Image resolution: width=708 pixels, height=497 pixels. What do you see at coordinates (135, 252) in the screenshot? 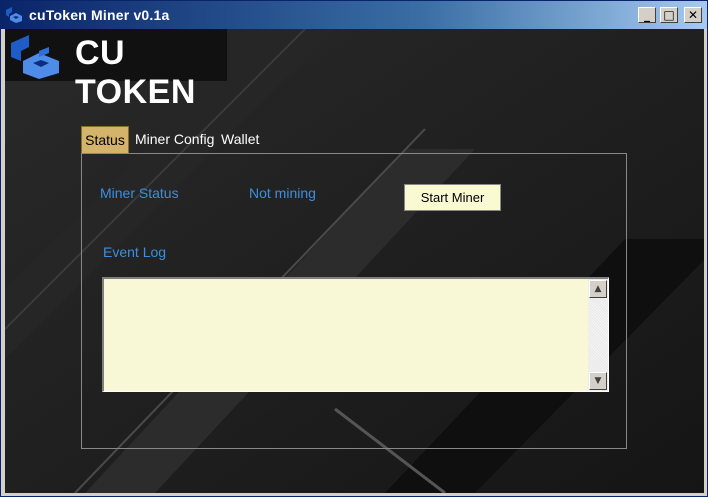
I see `event-log-label: Event Log` at bounding box center [135, 252].